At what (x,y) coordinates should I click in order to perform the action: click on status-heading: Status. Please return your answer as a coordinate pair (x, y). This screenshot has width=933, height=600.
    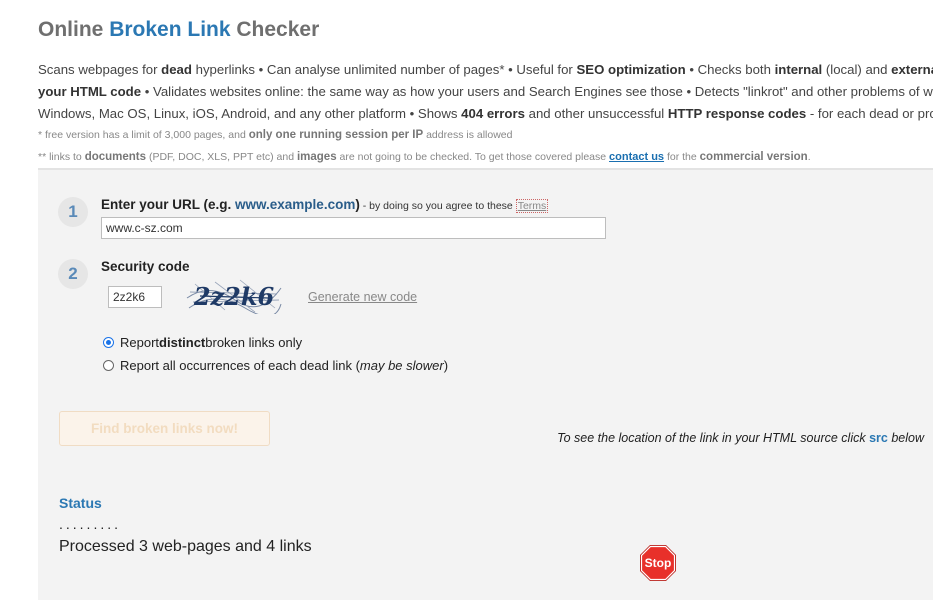
    Looking at the image, I should click on (80, 503).